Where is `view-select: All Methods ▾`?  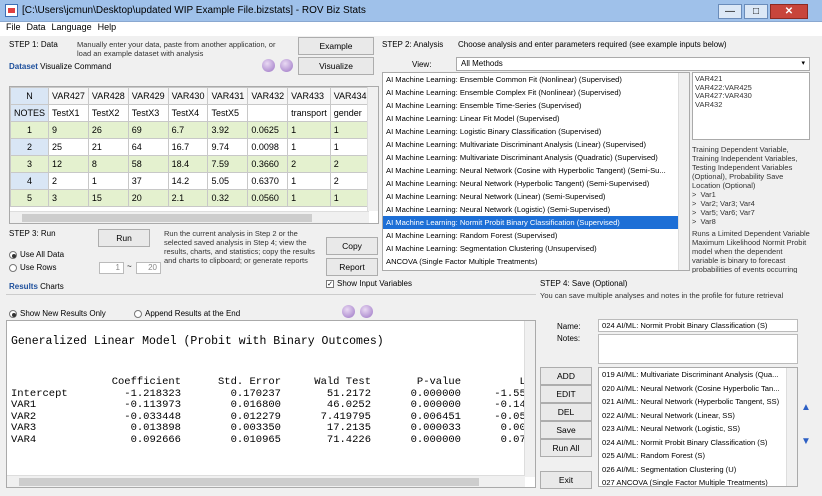 view-select: All Methods ▾ is located at coordinates (633, 64).